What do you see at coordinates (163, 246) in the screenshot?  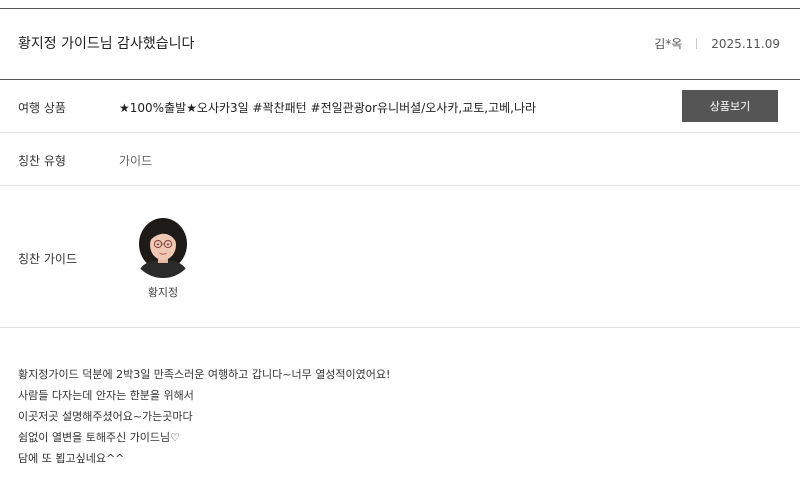 I see `guide-avatar` at bounding box center [163, 246].